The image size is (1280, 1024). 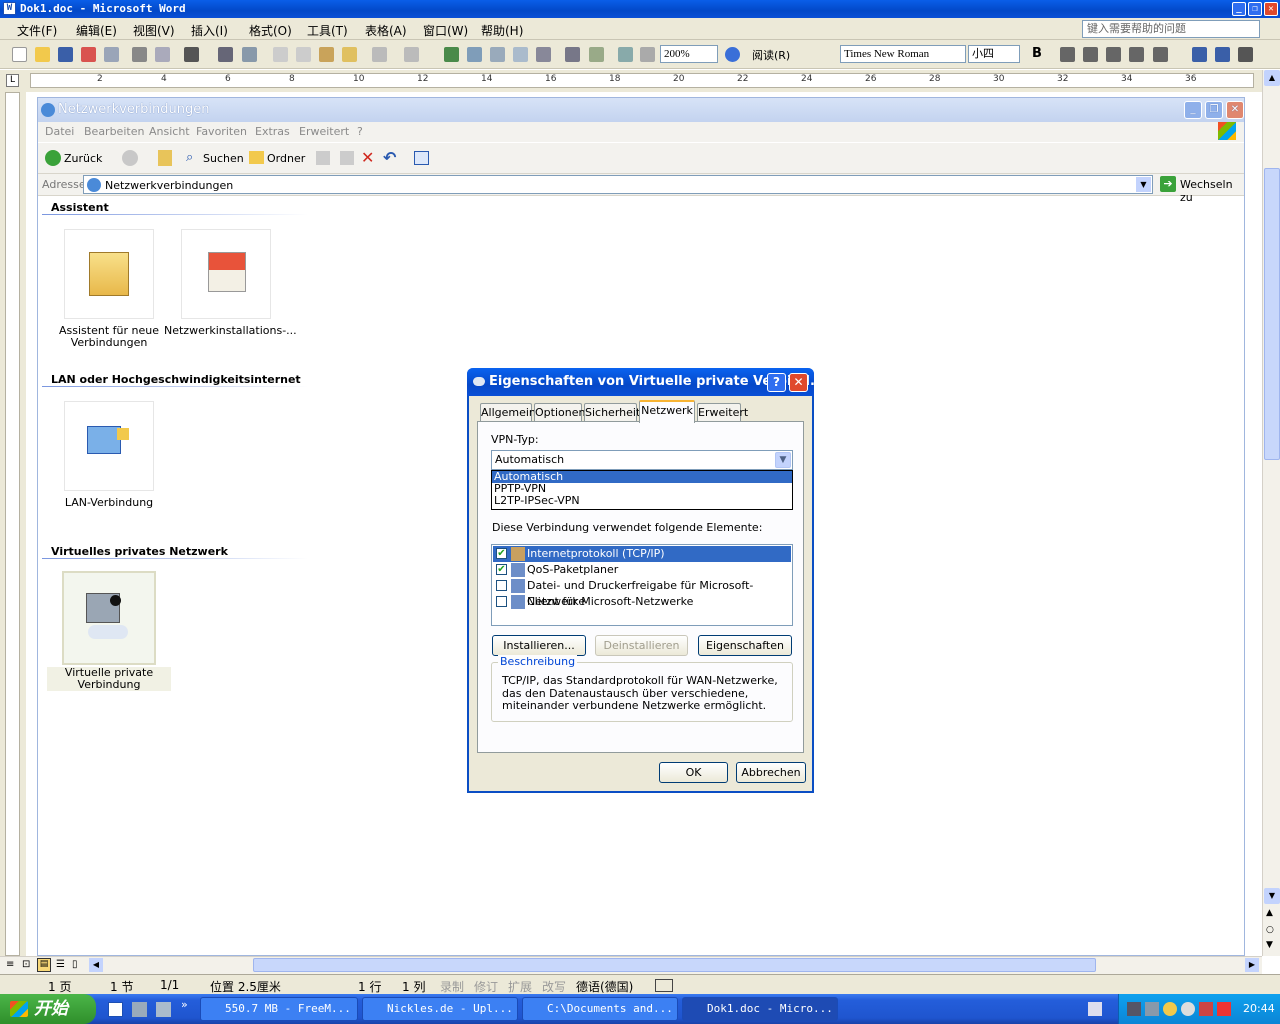 What do you see at coordinates (1171, 29) in the screenshot?
I see `help-search-input: 键入需要帮助的问题` at bounding box center [1171, 29].